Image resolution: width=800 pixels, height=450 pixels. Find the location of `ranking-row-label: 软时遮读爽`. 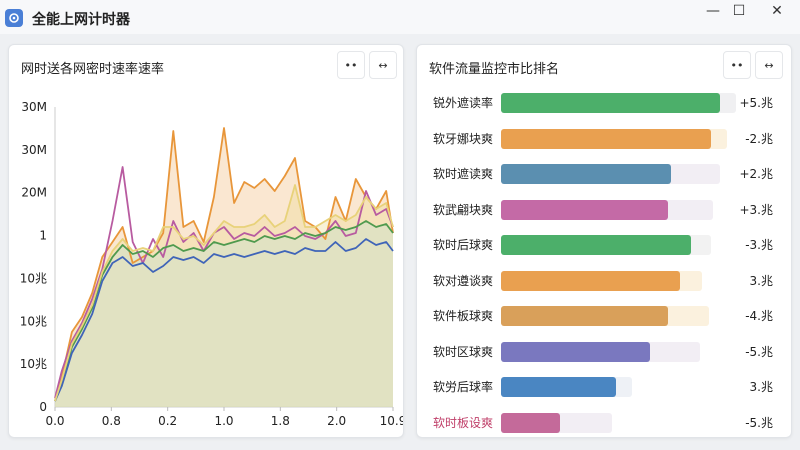

ranking-row-label: 软时遮读爽 is located at coordinates (462, 174).